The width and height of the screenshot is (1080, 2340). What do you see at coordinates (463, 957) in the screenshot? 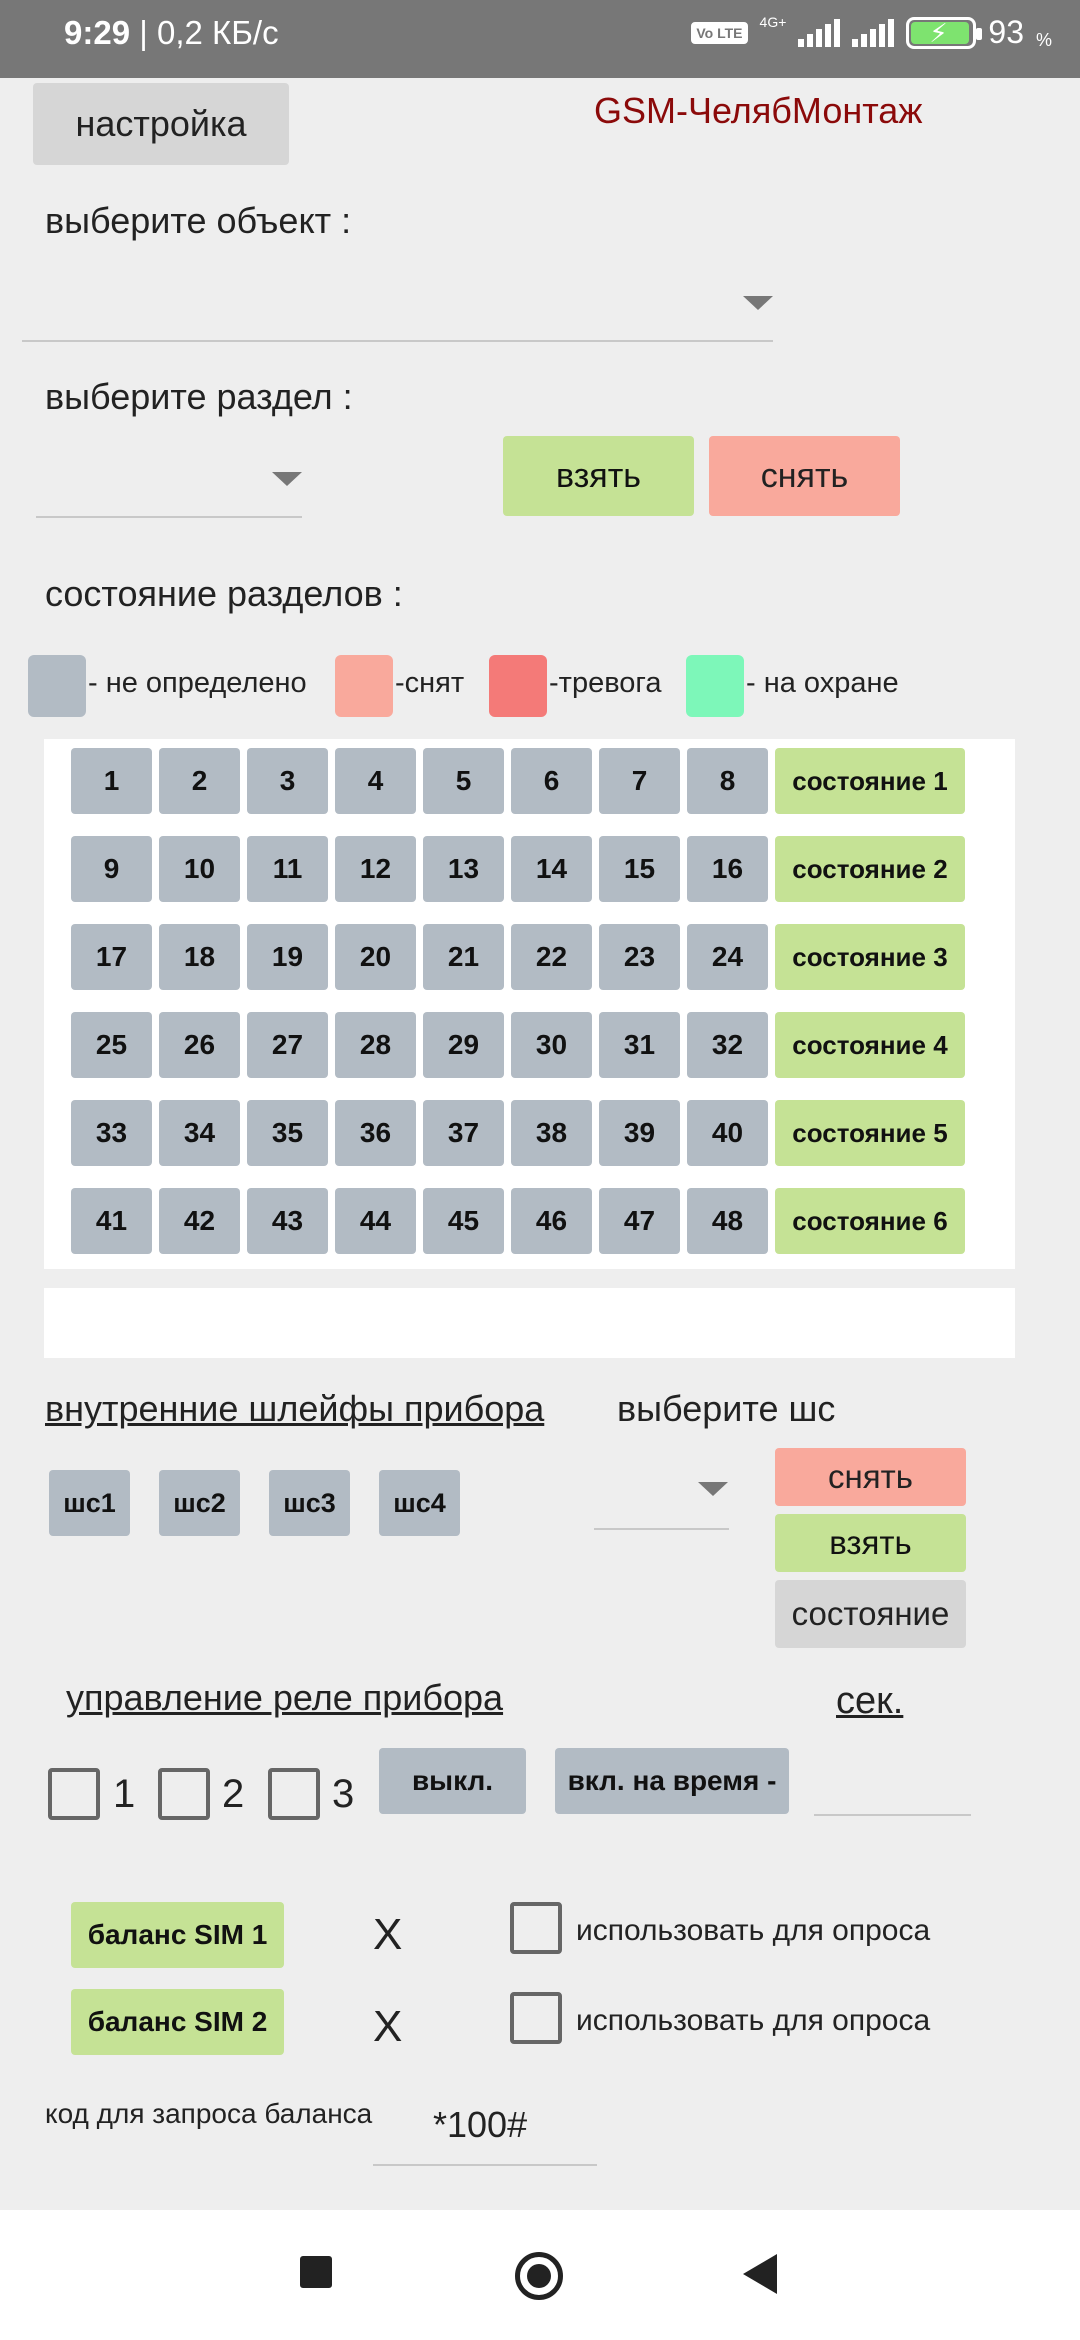
I see `section-cell: 21` at bounding box center [463, 957].